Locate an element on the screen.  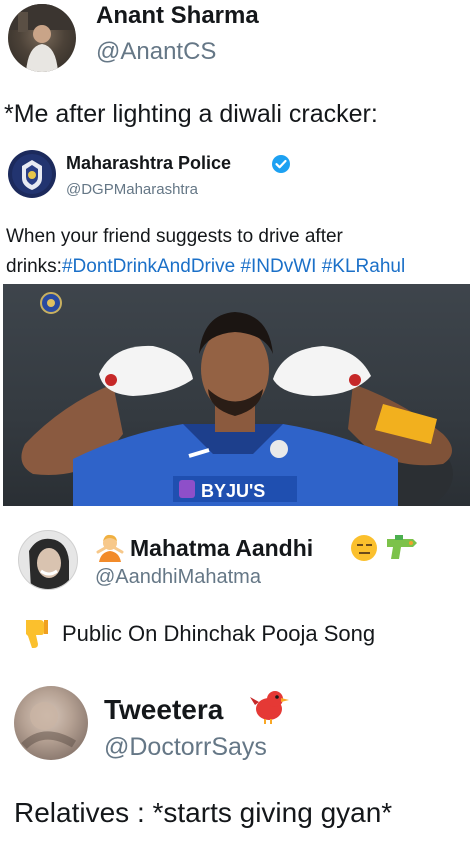
tweet4-handle: @DoctorrSays is located at coordinates (185, 747).